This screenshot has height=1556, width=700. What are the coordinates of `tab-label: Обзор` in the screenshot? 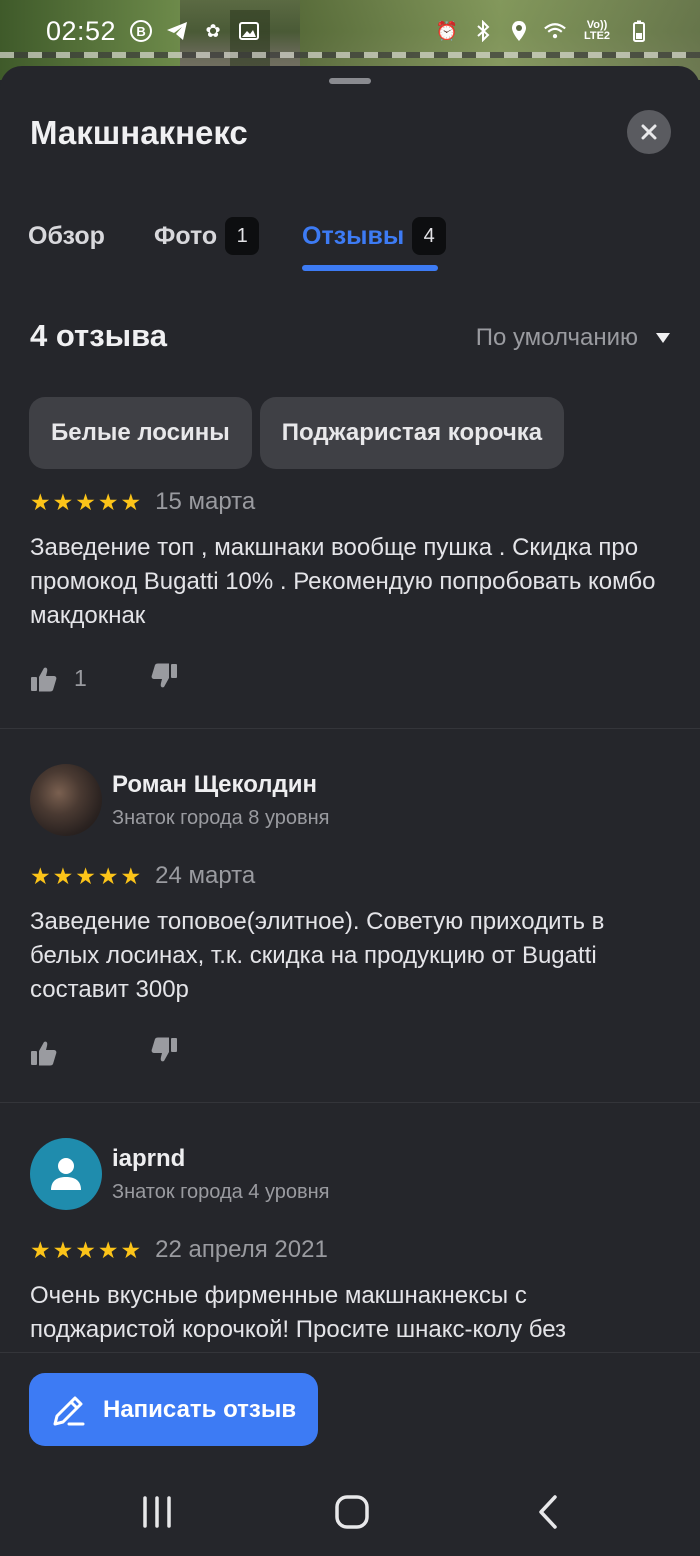 It's located at (66, 235).